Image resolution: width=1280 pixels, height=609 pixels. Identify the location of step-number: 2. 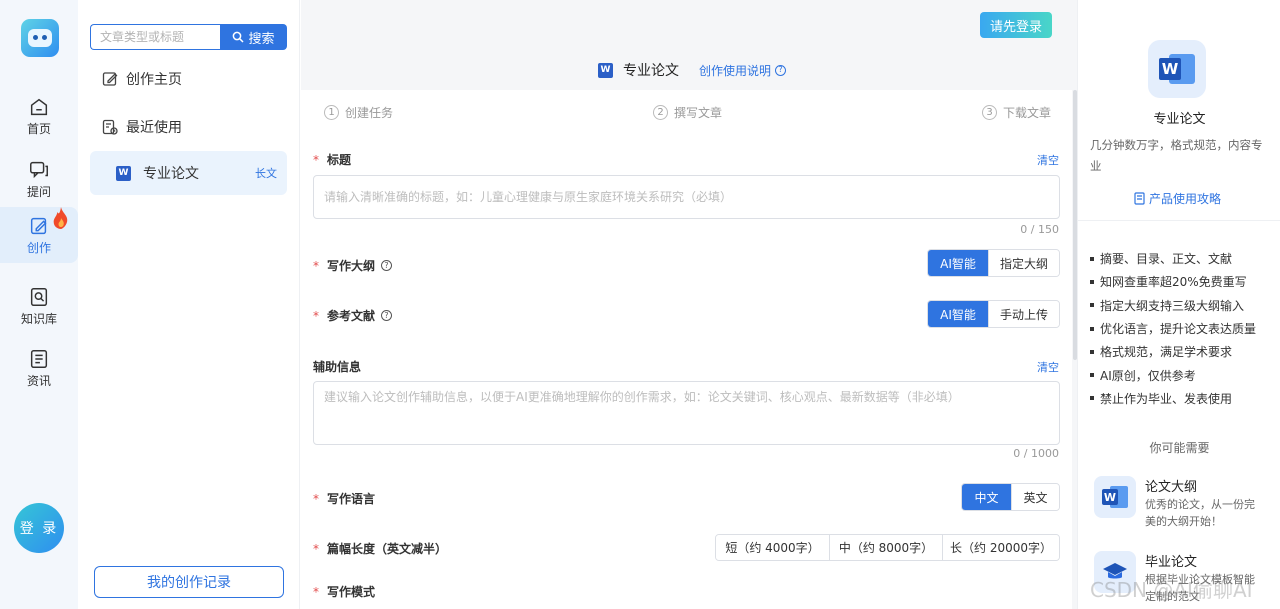
(660, 112).